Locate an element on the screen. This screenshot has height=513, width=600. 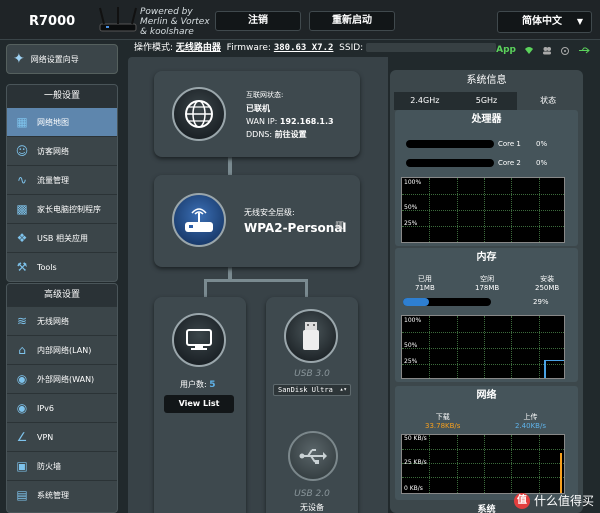
router-security-card: 无线安全层级: WPA2-Personal ▥ is located at coordinates (257, 221).